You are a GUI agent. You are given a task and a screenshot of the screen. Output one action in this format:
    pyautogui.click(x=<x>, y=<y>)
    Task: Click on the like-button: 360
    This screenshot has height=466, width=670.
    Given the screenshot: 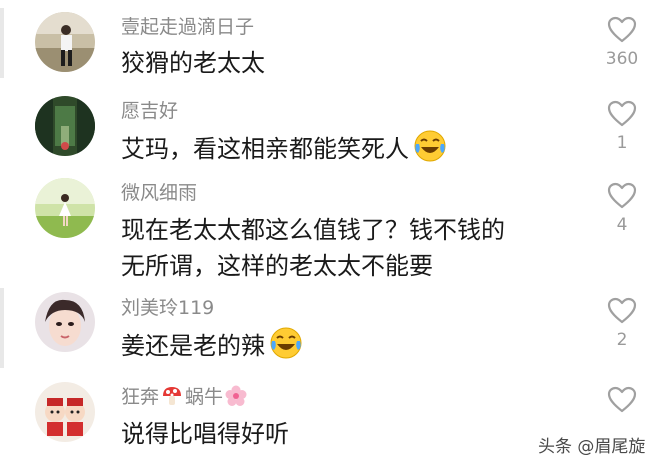 What is the action you would take?
    pyautogui.click(x=622, y=42)
    